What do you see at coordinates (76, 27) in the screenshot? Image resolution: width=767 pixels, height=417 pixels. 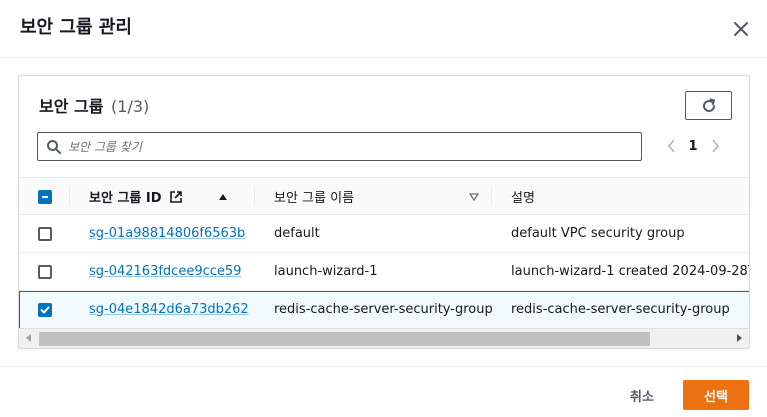 I see `modal-title: 보안 그룹 관리` at bounding box center [76, 27].